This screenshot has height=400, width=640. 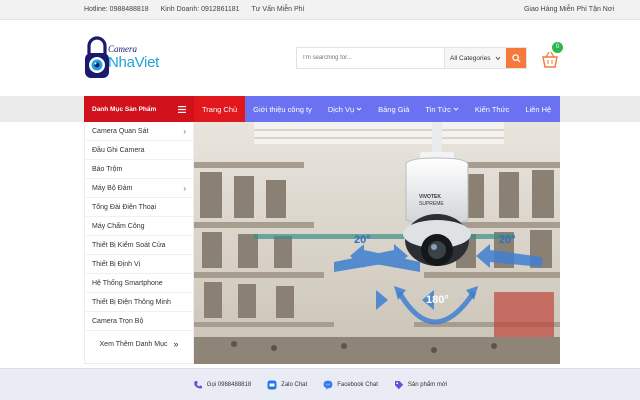 What do you see at coordinates (357, 384) in the screenshot?
I see `facebook-chat-label: Facebook Chat` at bounding box center [357, 384].